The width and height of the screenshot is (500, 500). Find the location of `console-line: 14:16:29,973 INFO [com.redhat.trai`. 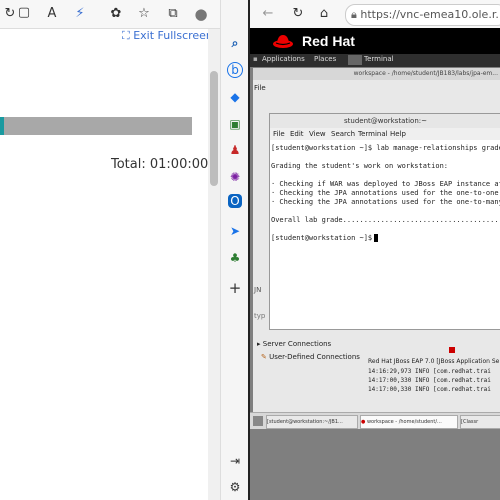

console-line: 14:16:29,973 INFO [com.redhat.trai is located at coordinates (429, 371).